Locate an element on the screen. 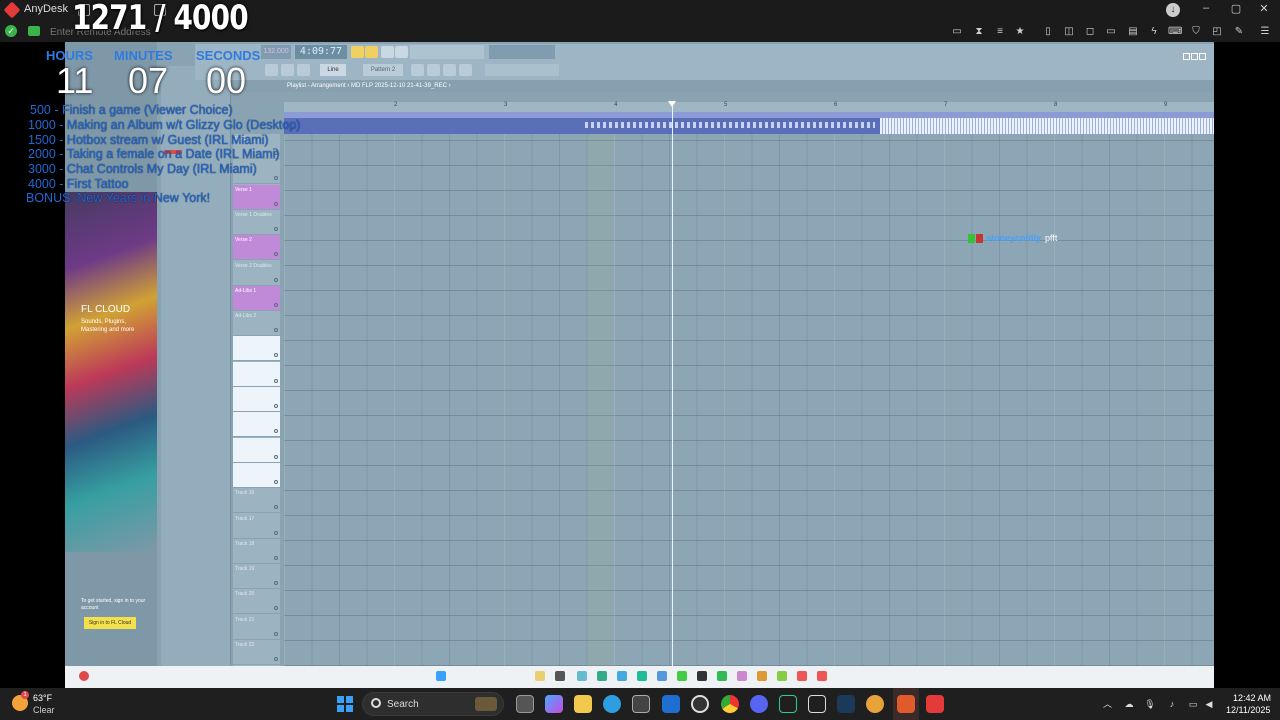 The height and width of the screenshot is (720, 1280). download-icon: ↓ is located at coordinates (1173, 10).